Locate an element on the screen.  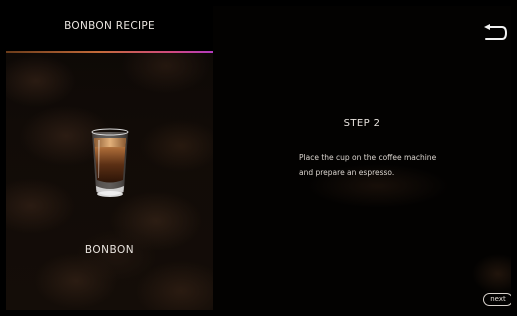
step-title: STEP 2 is located at coordinates (362, 123).